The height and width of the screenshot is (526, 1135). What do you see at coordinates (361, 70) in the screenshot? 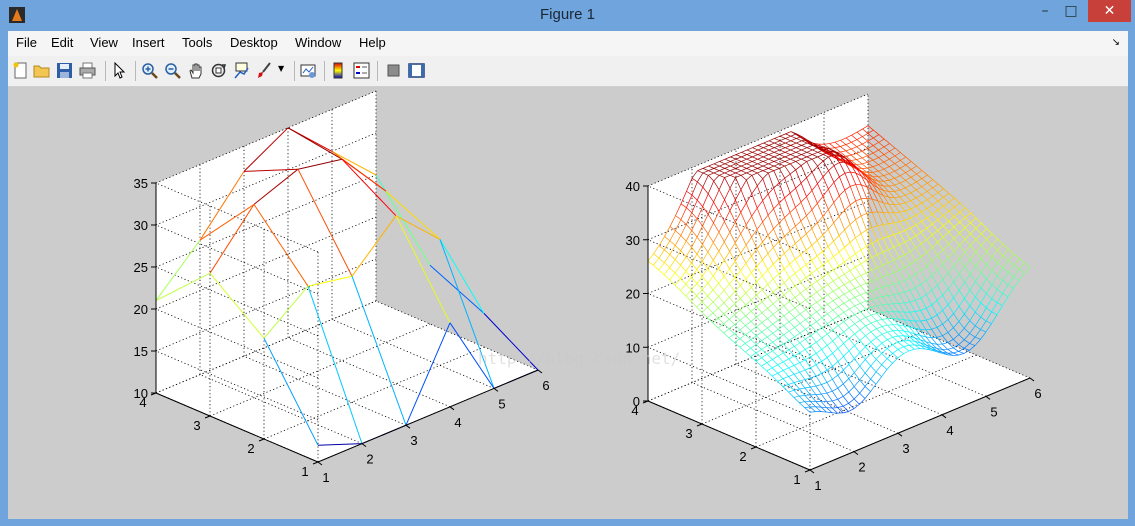
I see `legend-icon` at bounding box center [361, 70].